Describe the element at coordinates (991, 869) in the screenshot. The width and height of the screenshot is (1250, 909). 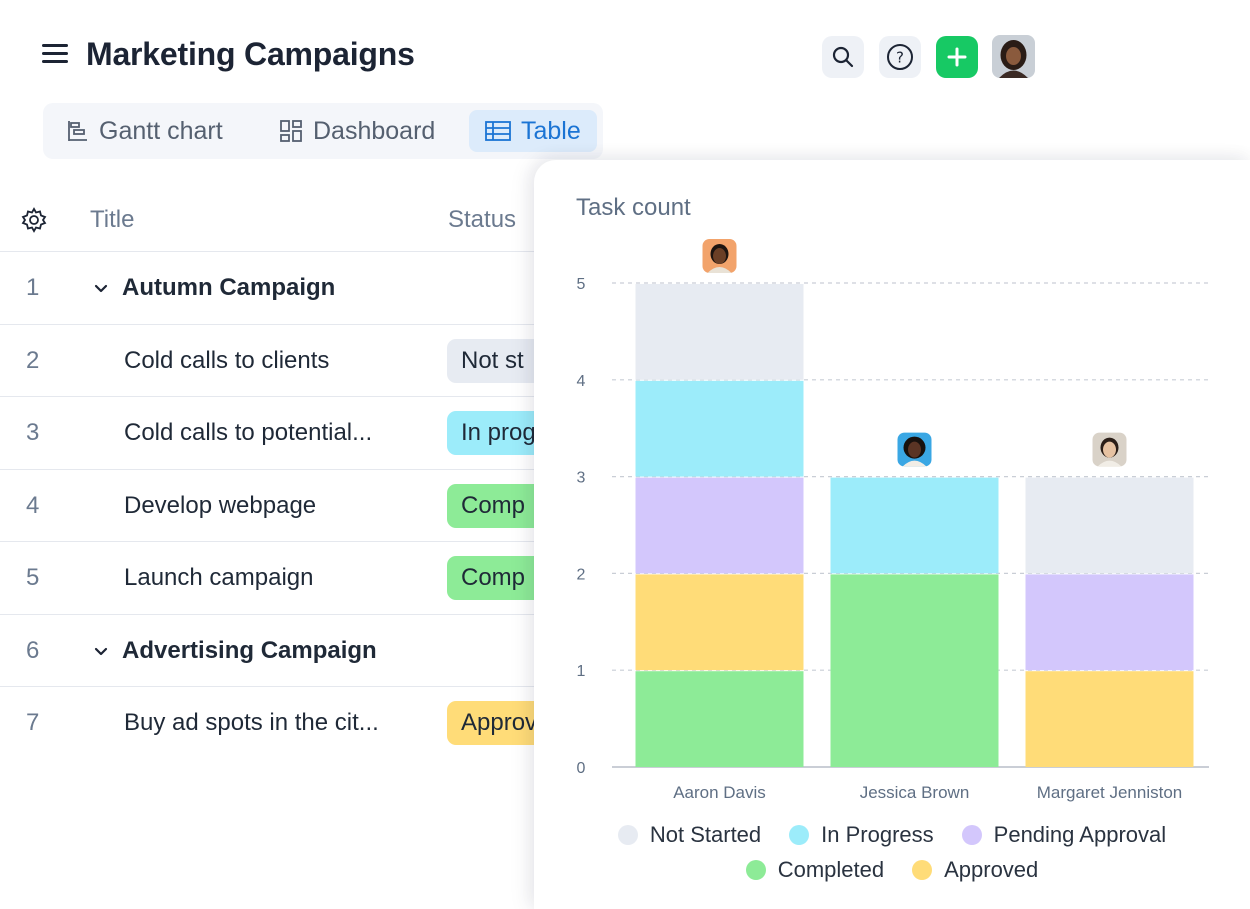
I see `legend-label: Approved` at that location.